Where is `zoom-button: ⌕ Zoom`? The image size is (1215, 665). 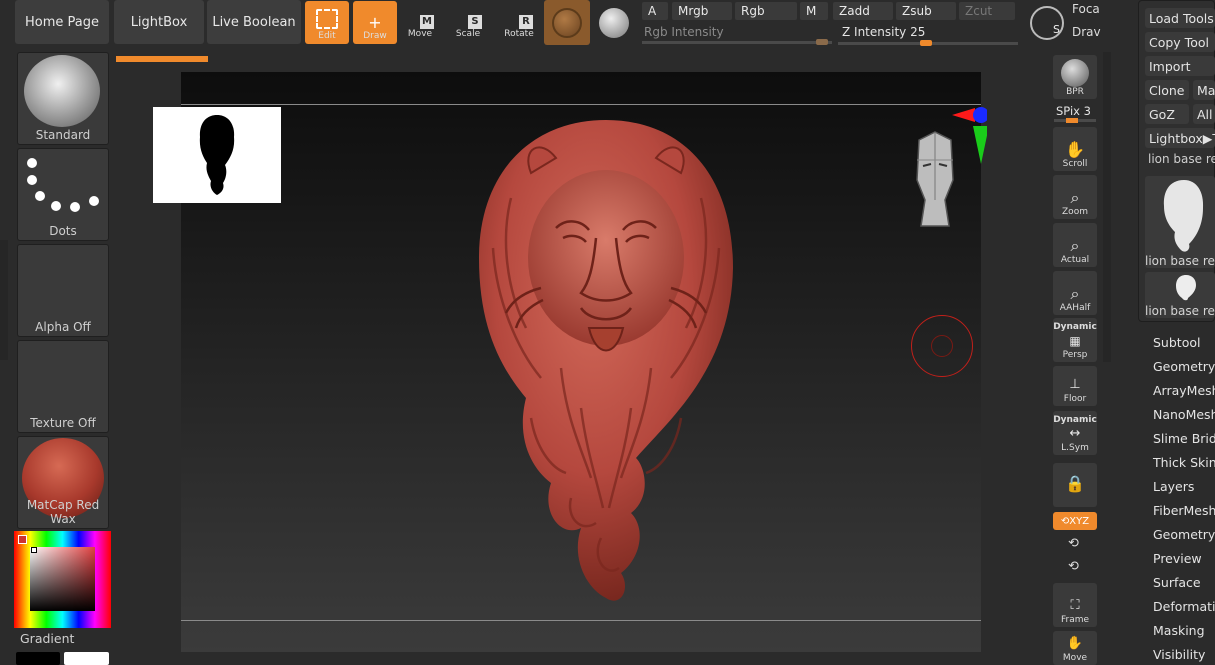 zoom-button: ⌕ Zoom is located at coordinates (1075, 197).